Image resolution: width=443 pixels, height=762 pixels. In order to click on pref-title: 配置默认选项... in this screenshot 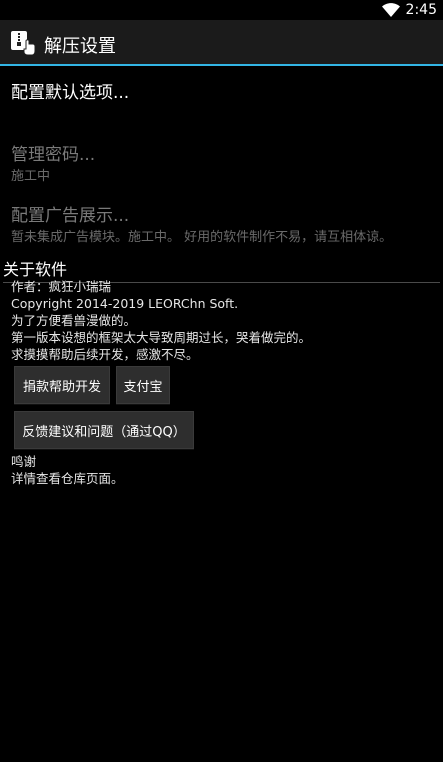, I will do `click(70, 93)`.